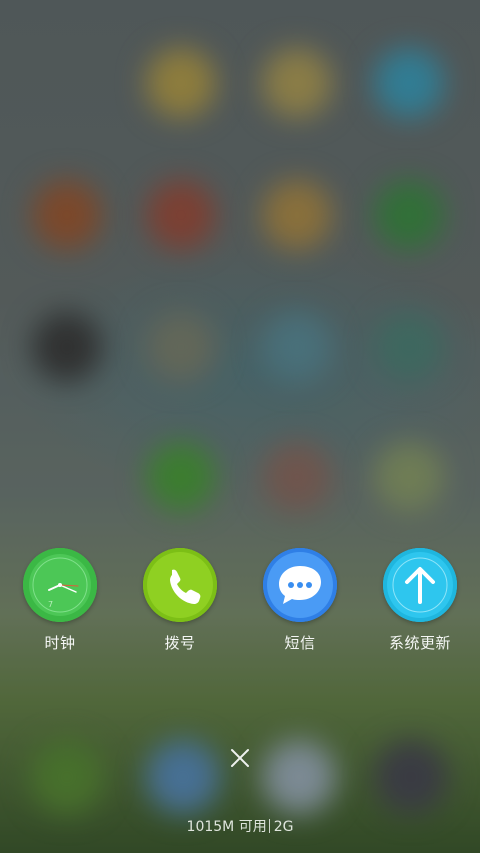  What do you see at coordinates (226, 827) in the screenshot?
I see `memory-available: 1015M 可用` at bounding box center [226, 827].